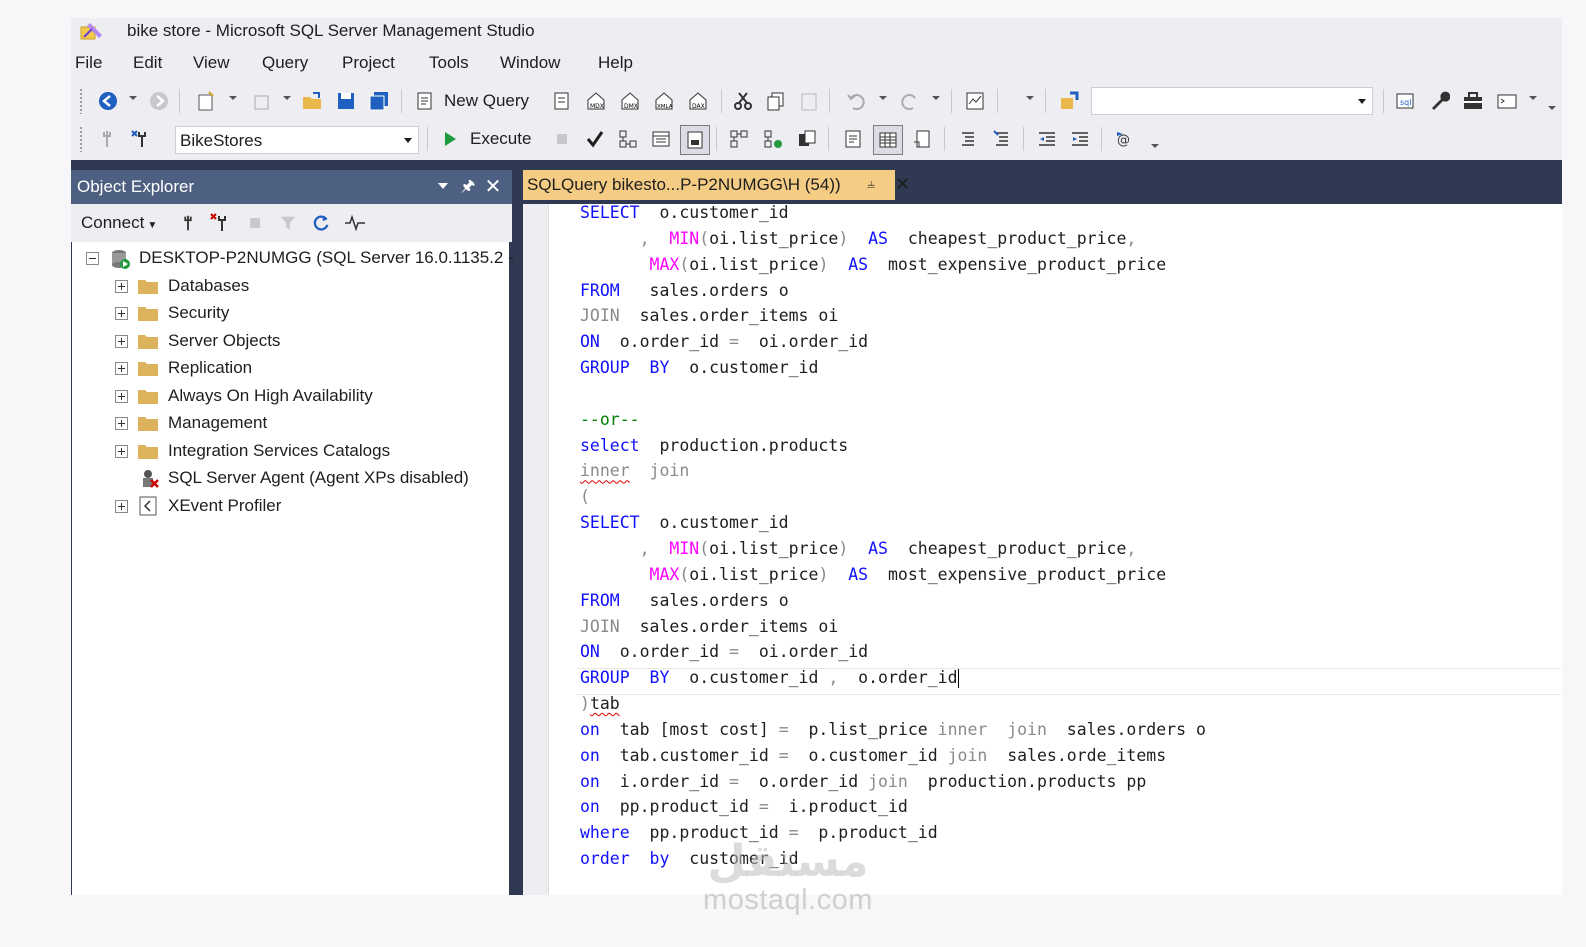 This screenshot has width=1586, height=947. I want to click on new-query-button: New Query, so click(486, 101).